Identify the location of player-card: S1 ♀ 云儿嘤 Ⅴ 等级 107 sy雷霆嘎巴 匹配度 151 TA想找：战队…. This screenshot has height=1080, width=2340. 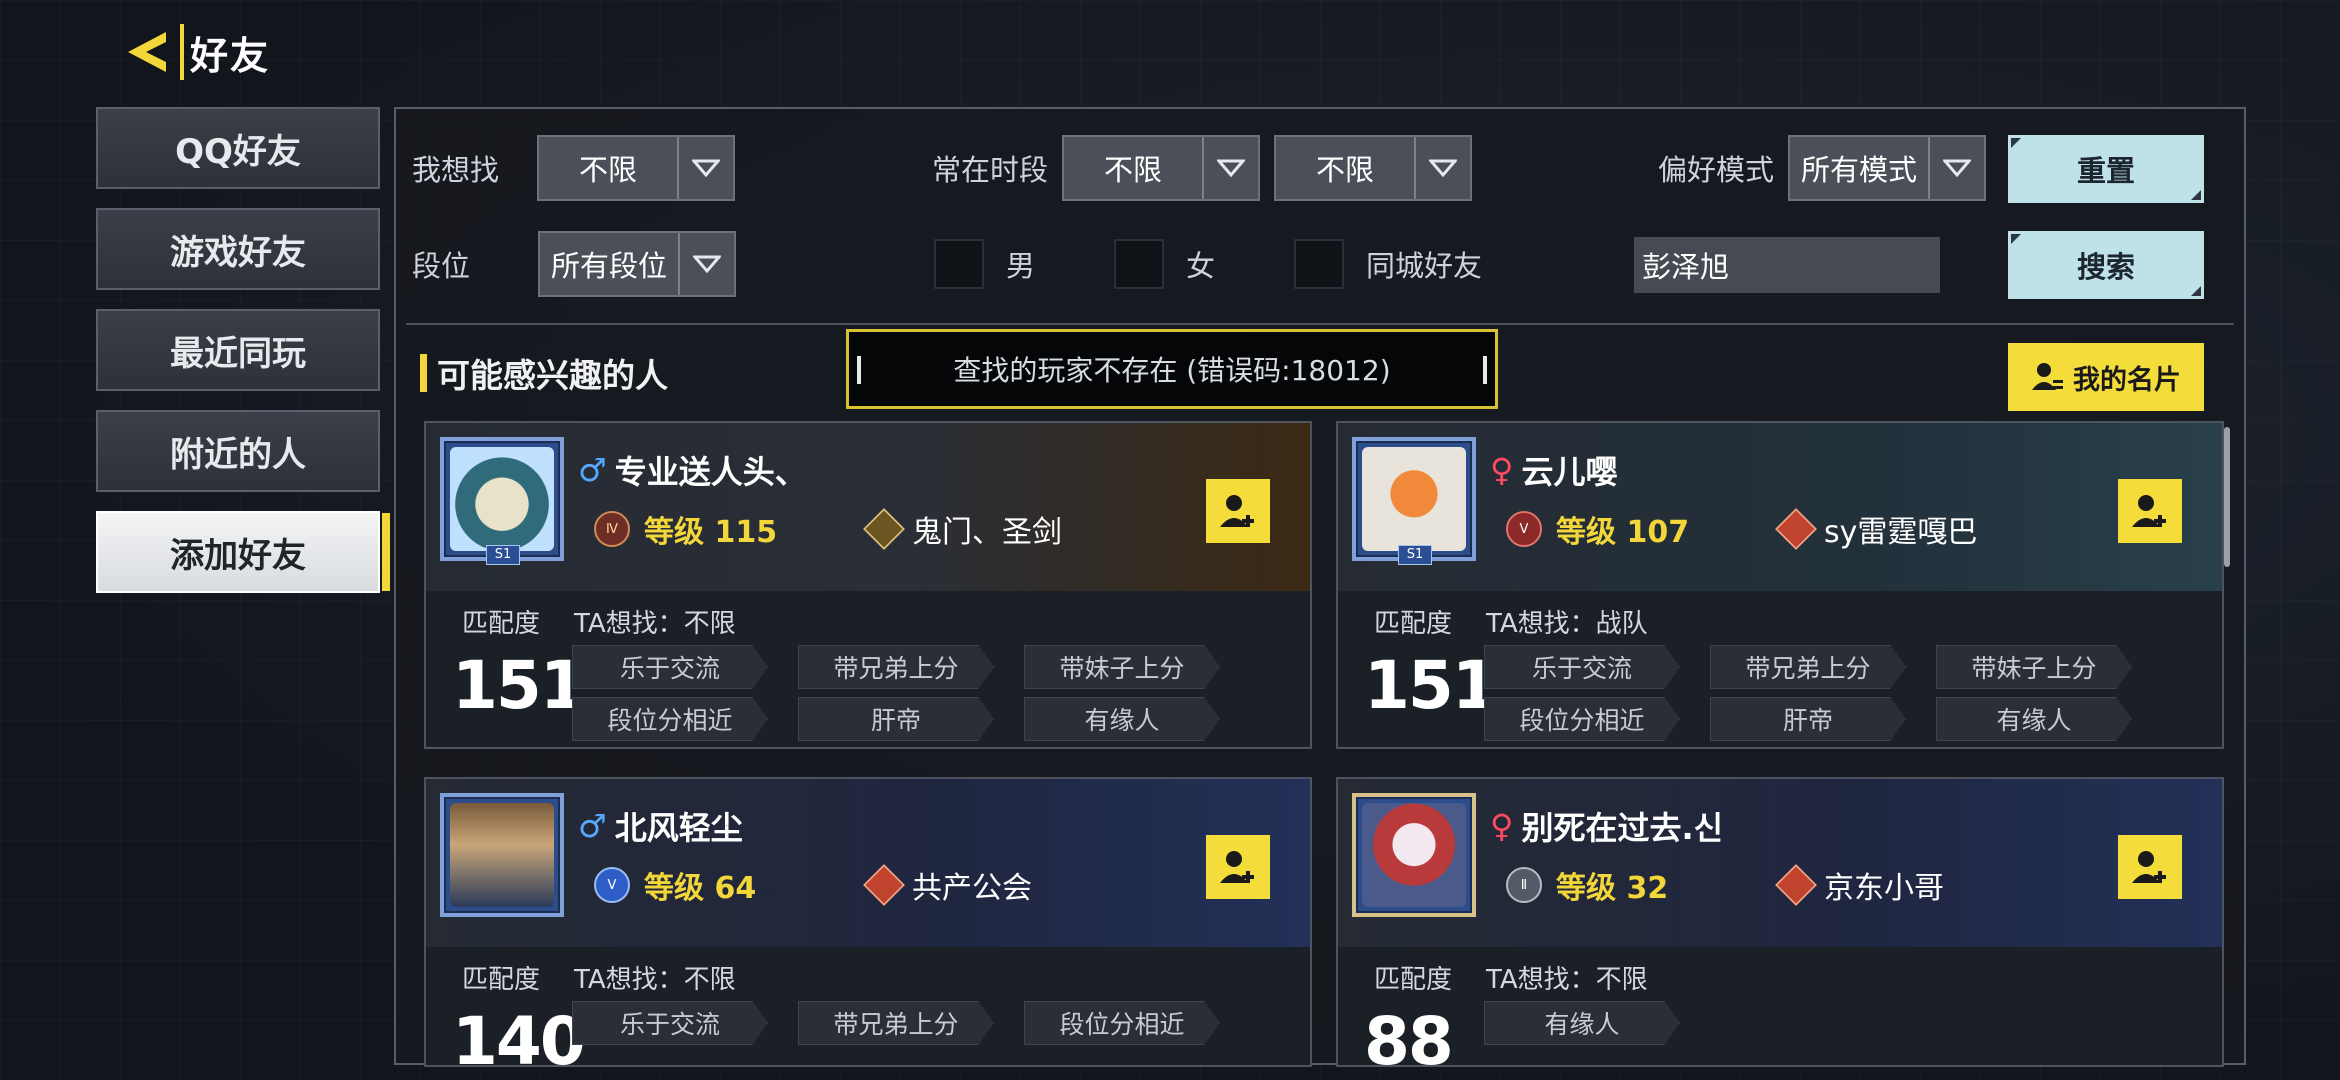
(1780, 585).